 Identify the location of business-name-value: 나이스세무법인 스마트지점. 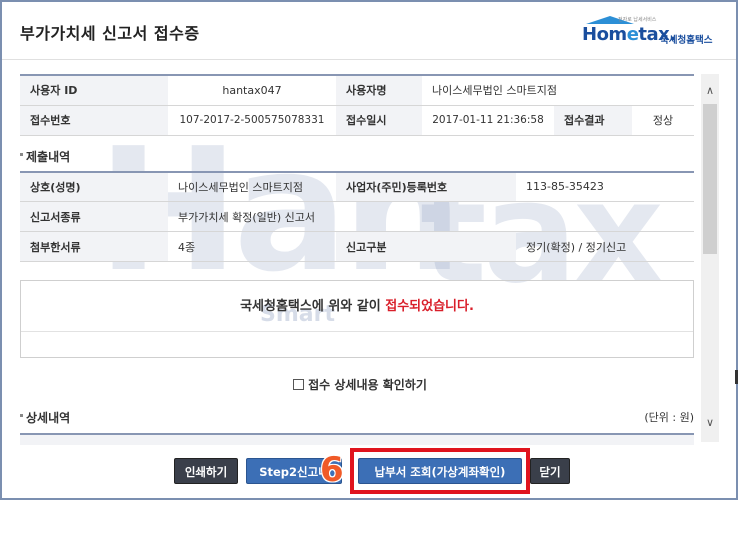
(252, 186).